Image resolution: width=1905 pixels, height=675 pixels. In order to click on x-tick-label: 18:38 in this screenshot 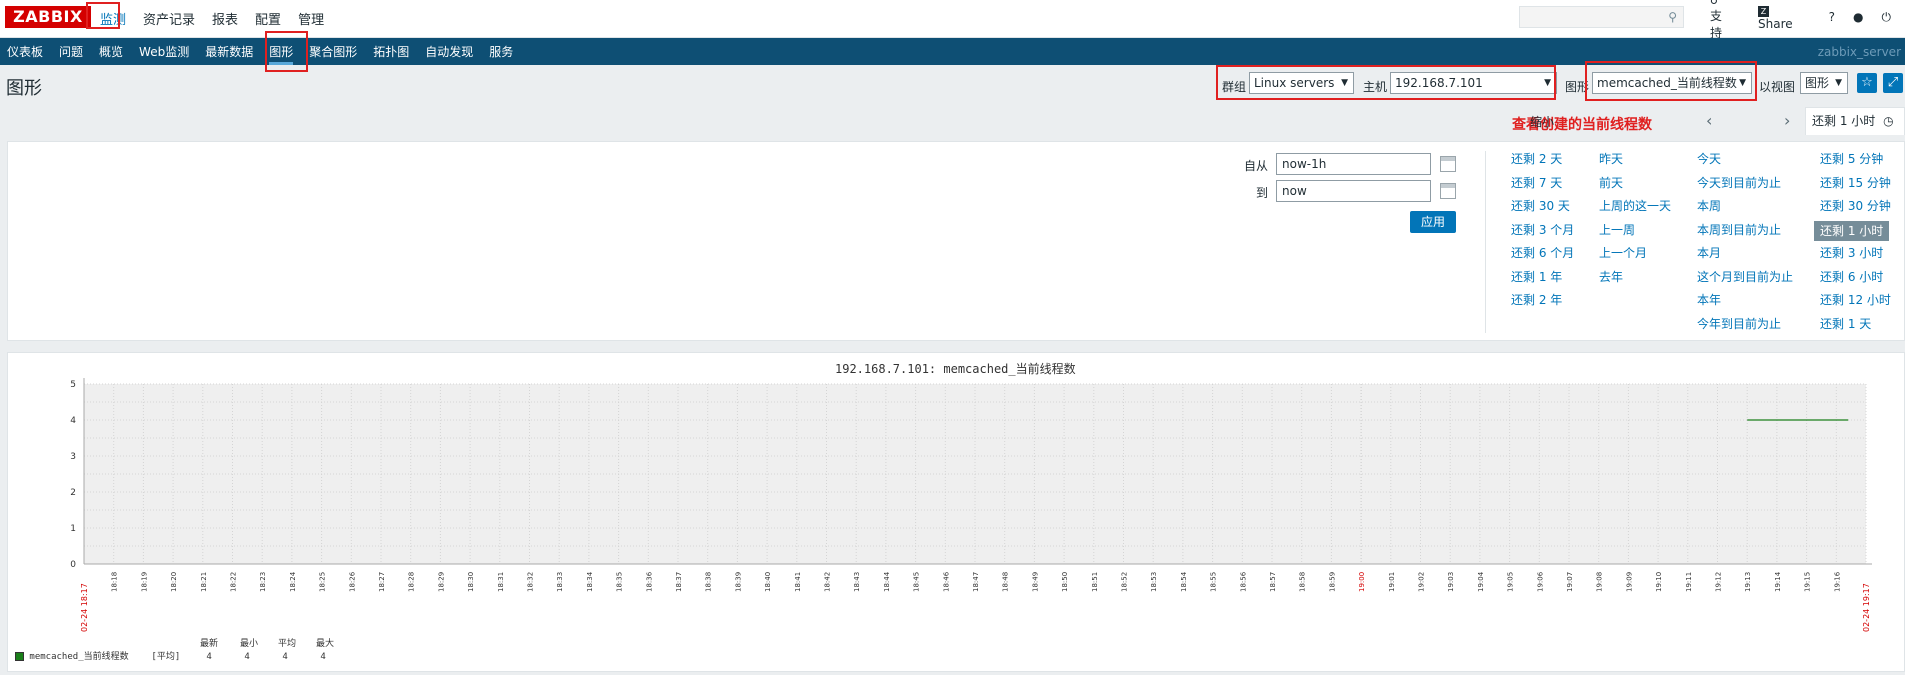, I will do `click(709, 582)`.